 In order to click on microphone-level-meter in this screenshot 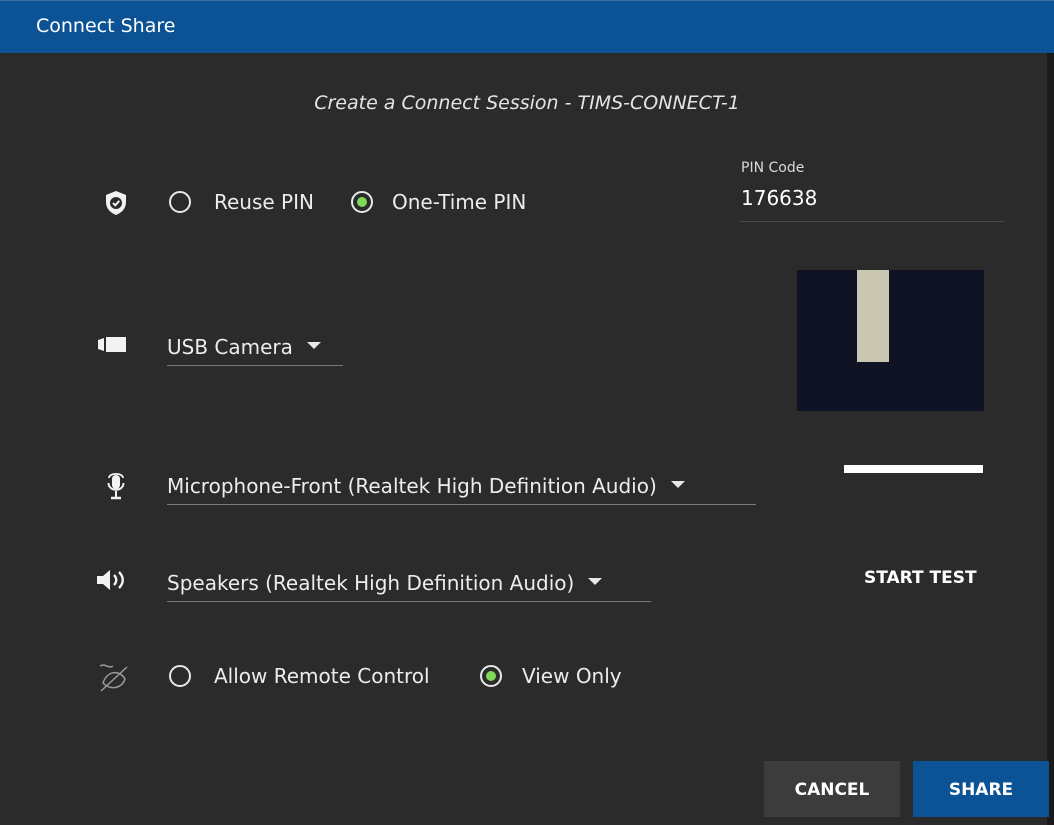, I will do `click(913, 469)`.